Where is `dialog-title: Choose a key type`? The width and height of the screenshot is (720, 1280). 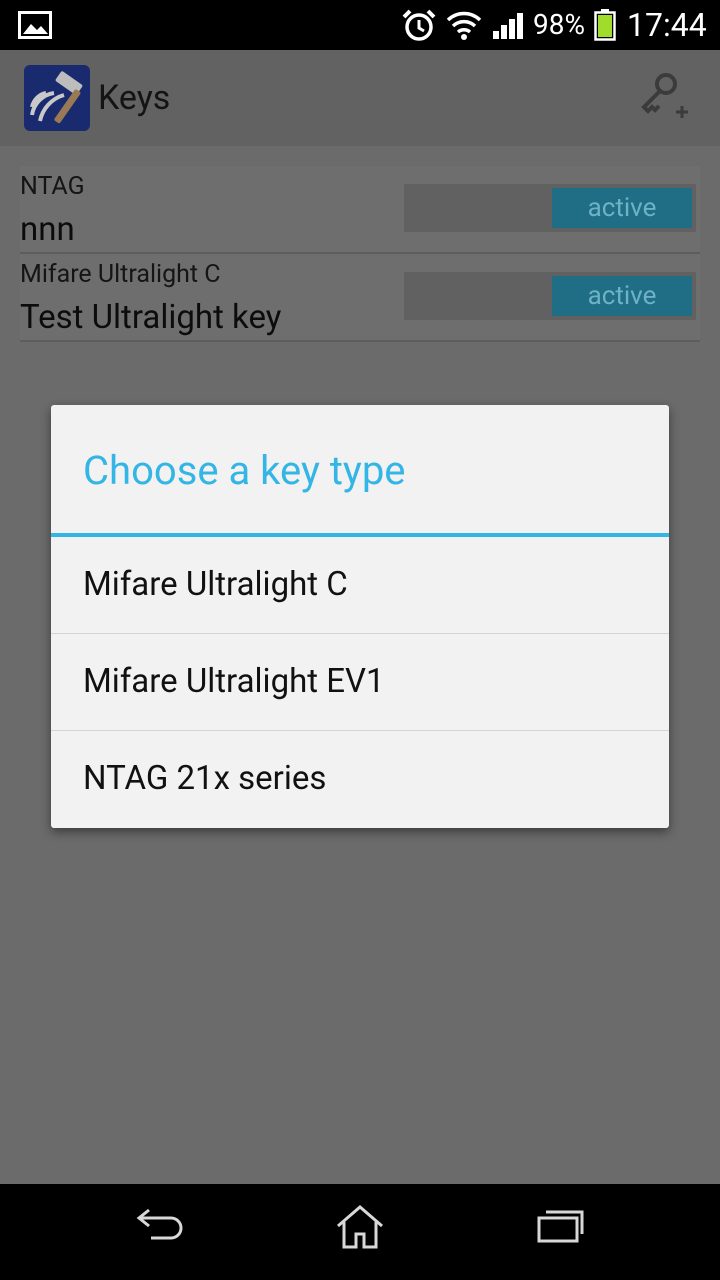
dialog-title: Choose a key type is located at coordinates (244, 470).